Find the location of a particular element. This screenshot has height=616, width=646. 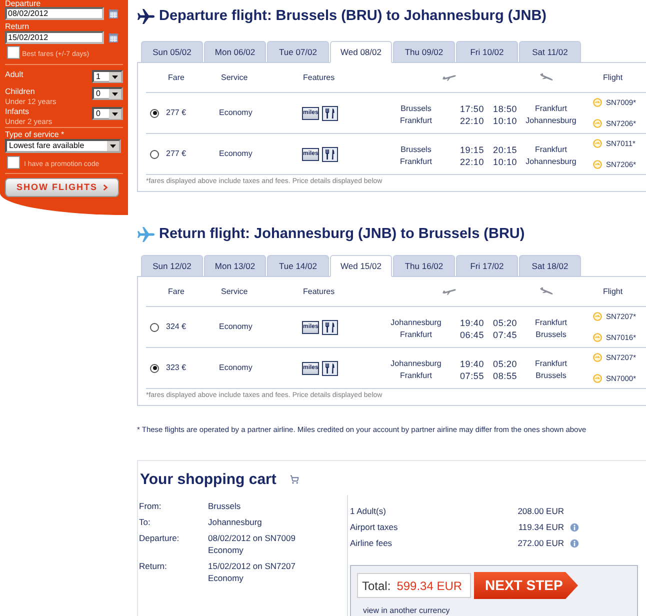

total-label: Total: is located at coordinates (376, 585).